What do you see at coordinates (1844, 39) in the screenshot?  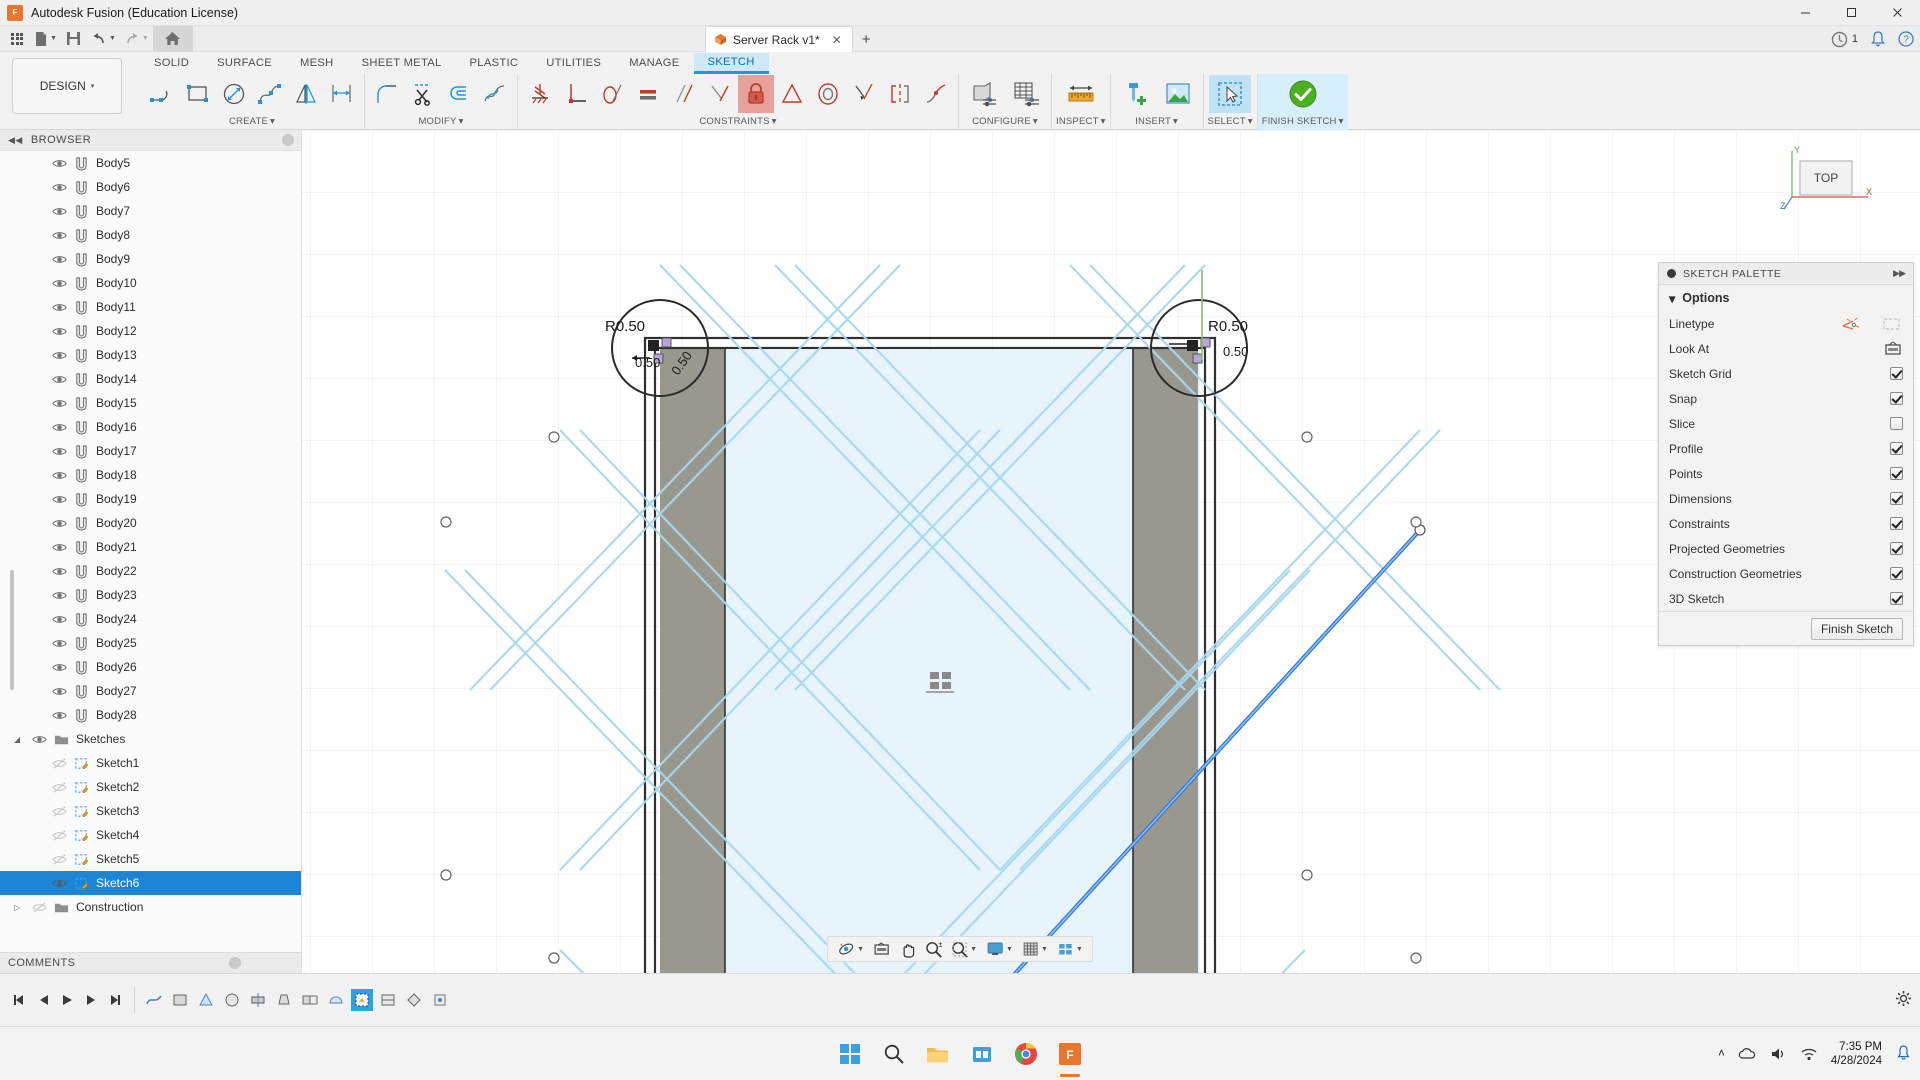 I see `job-status-button: 1` at bounding box center [1844, 39].